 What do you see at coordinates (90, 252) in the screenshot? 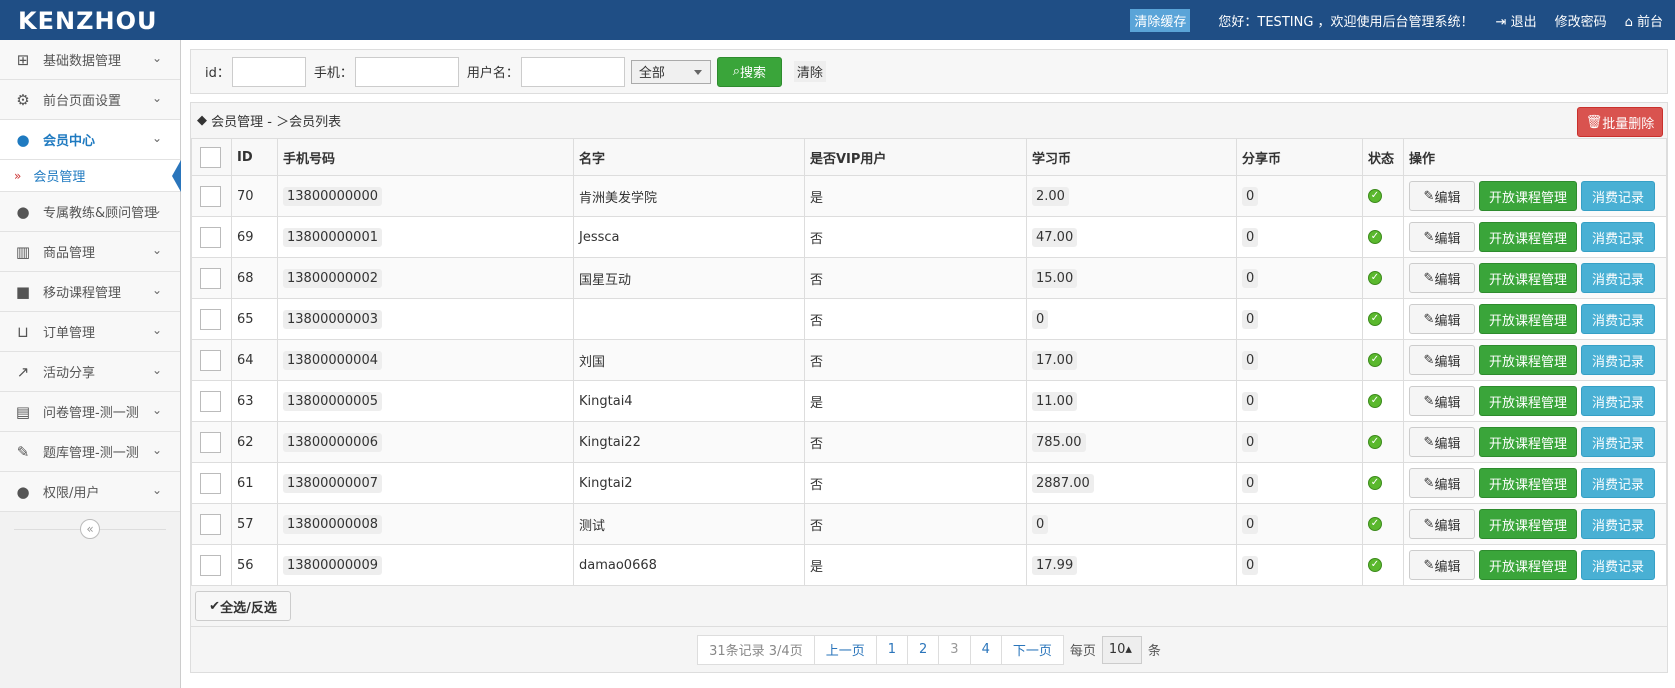
I see `sidebar-item-goods: ▥ 商品管理 ⌄` at bounding box center [90, 252].